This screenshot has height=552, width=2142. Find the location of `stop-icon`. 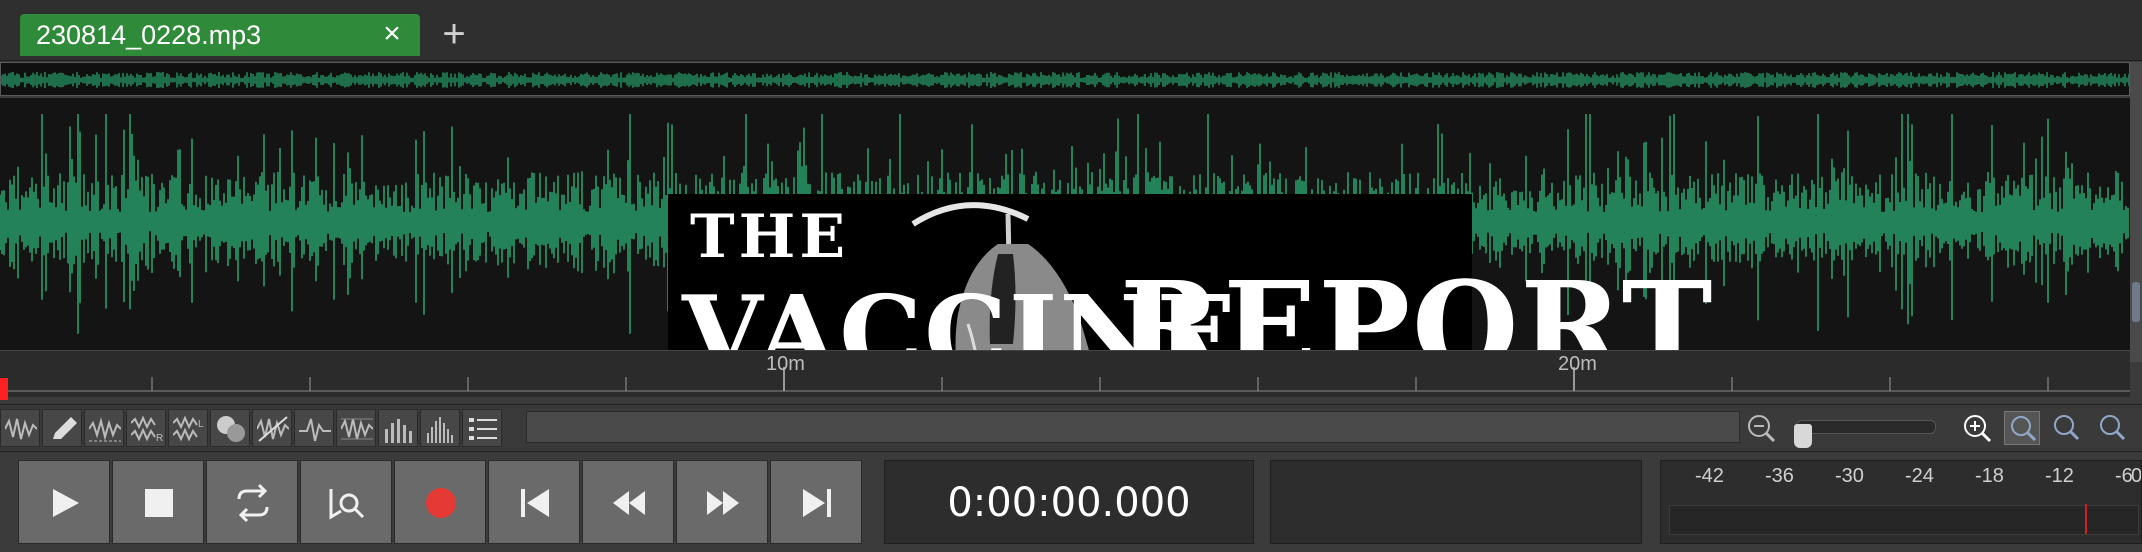

stop-icon is located at coordinates (159, 503).